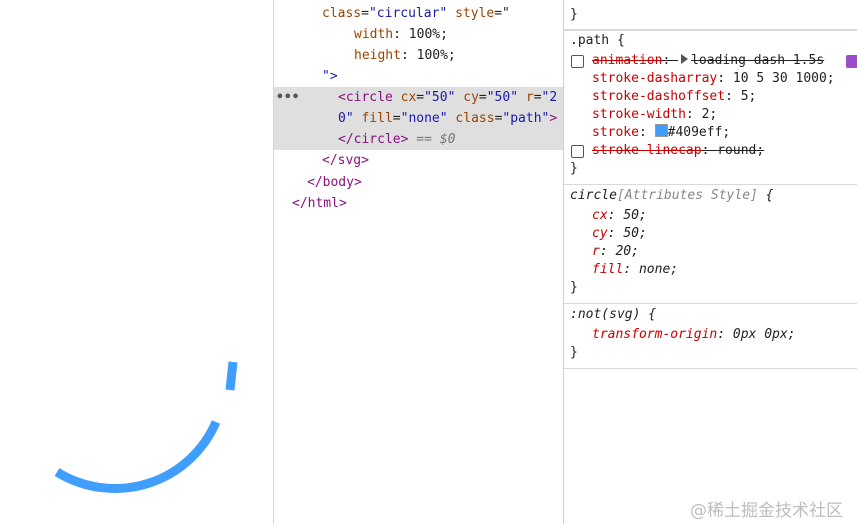  I want to click on not-svg-selector: :not(svg) {, so click(613, 315).